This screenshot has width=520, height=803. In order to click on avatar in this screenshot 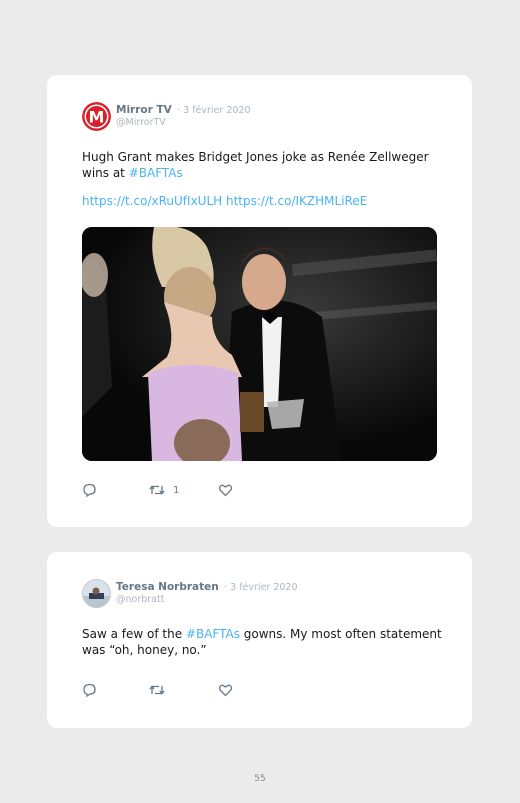, I will do `click(96, 593)`.